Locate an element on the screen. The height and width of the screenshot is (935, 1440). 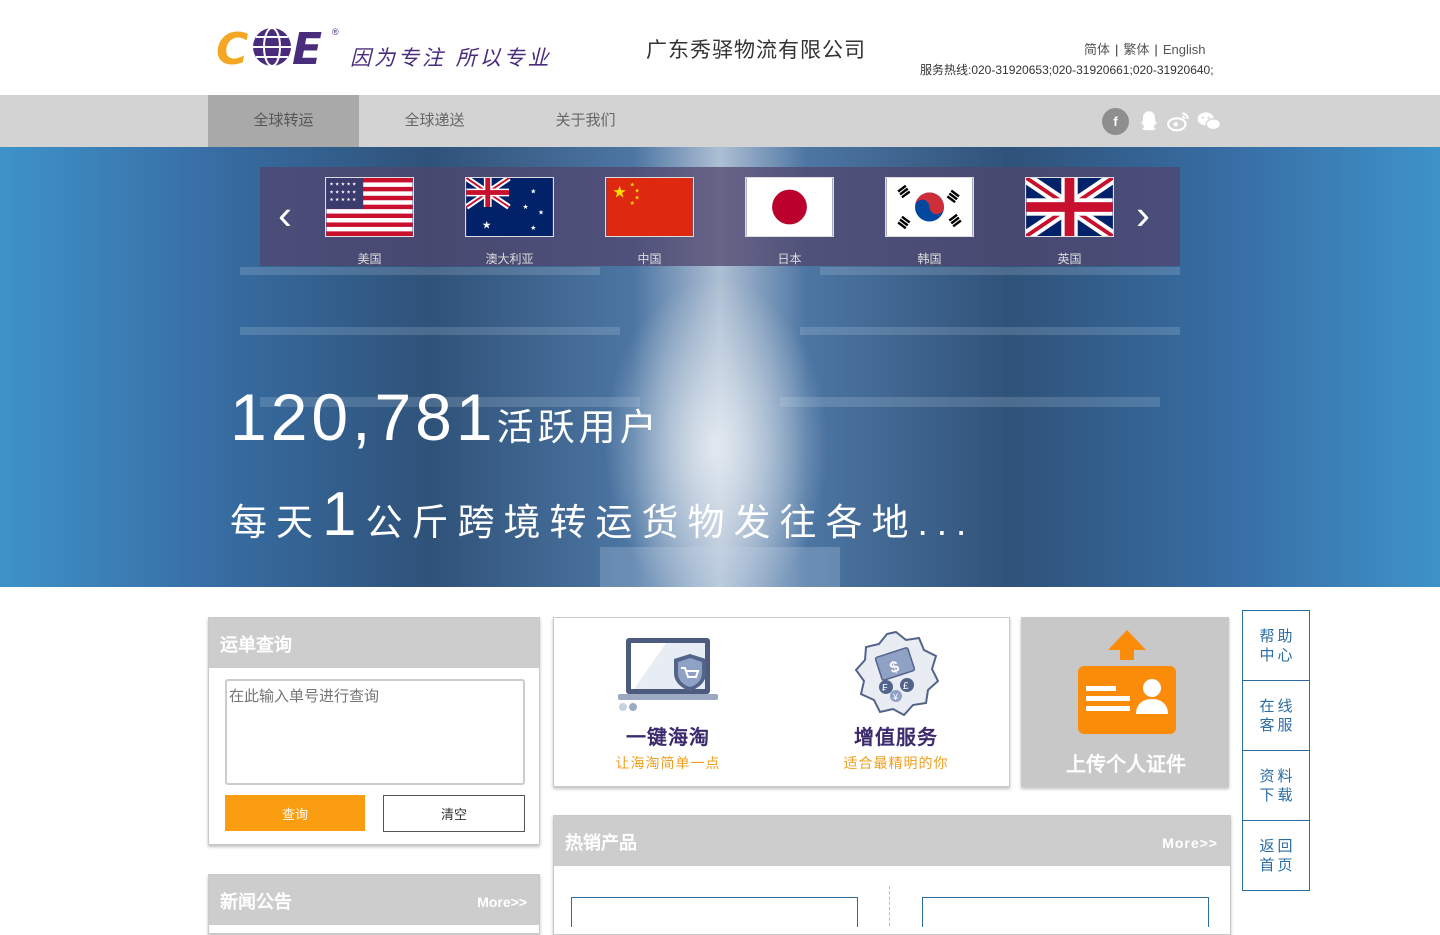
service-value-added: $ ₣ £ ¥ 增值服务 适合最精明的你 is located at coordinates (896, 703).